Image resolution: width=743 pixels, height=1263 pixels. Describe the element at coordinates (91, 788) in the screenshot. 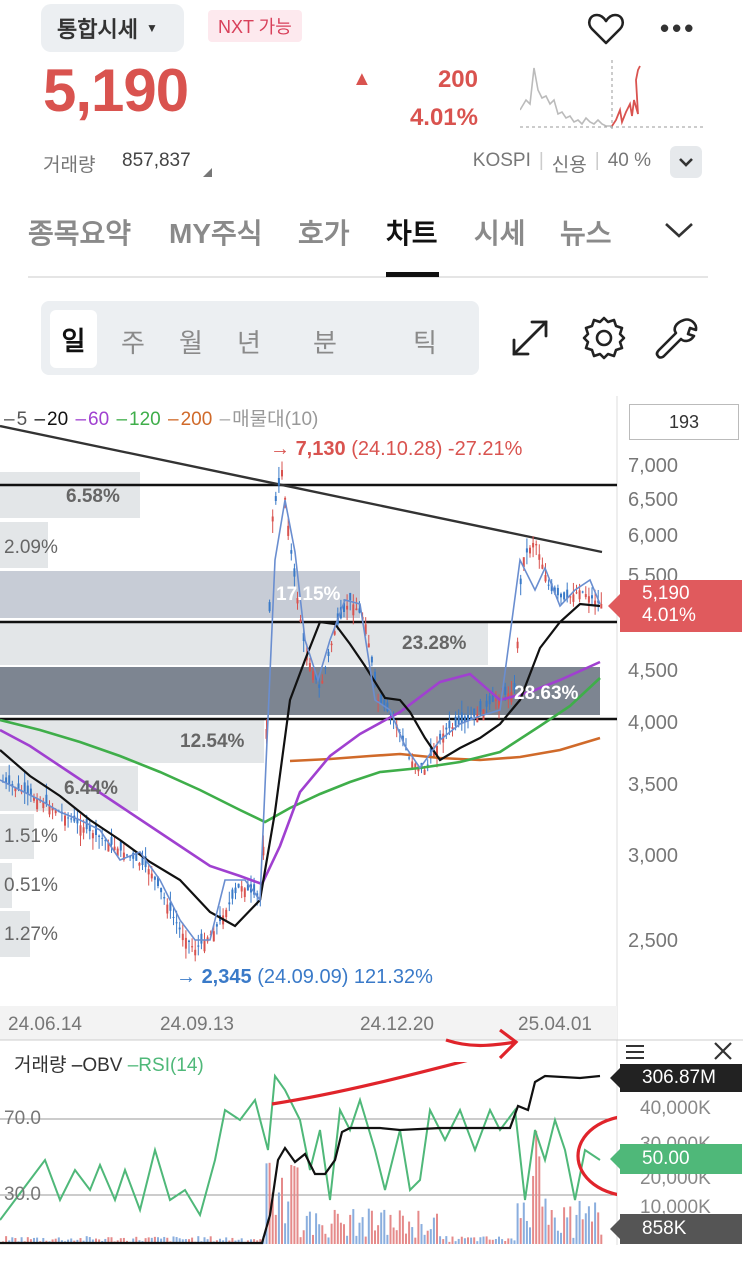

I see `profile-pct-label: 6.44%` at that location.